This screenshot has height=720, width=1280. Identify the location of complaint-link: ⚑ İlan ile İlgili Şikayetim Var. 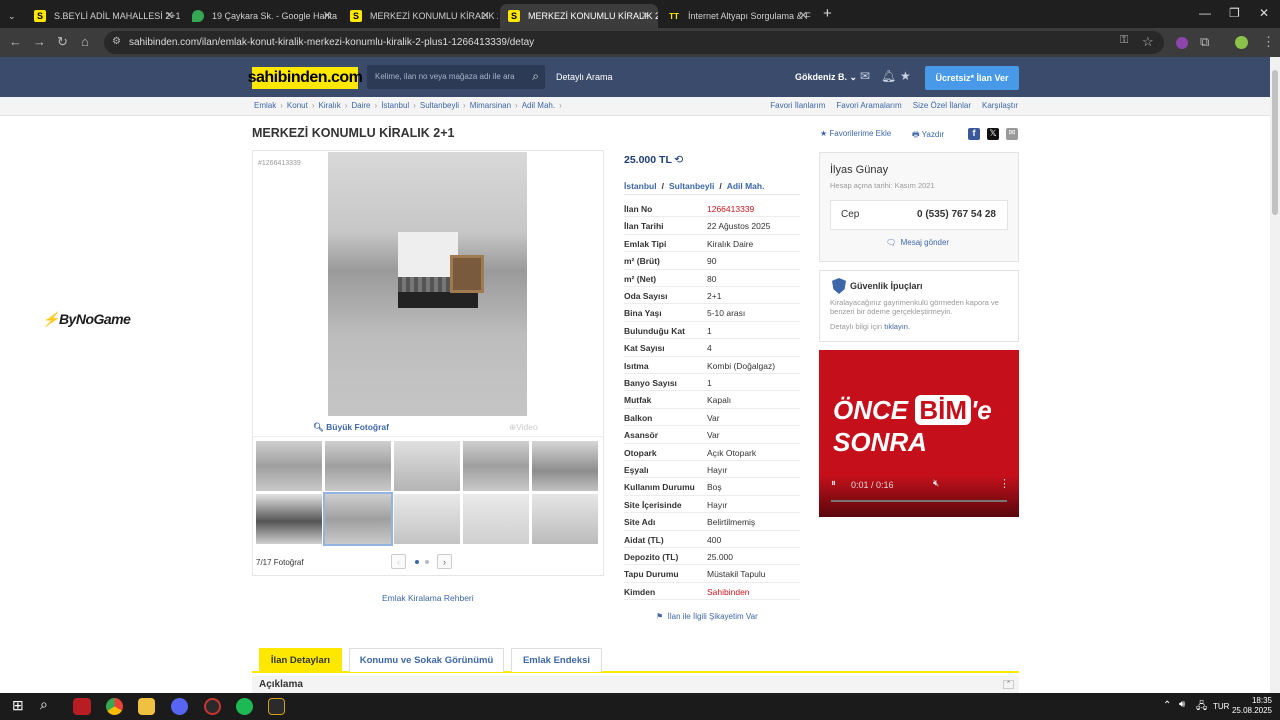
(707, 616).